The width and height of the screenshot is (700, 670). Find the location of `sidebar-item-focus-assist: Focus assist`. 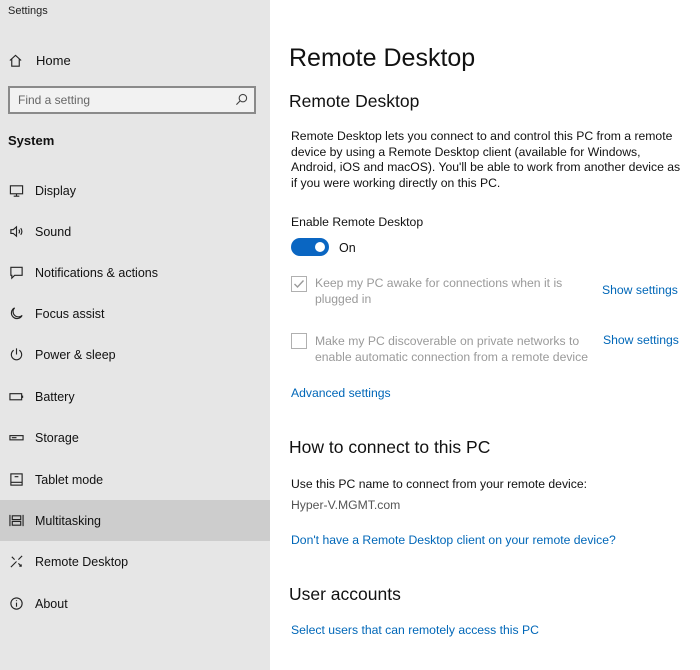

sidebar-item-focus-assist: Focus assist is located at coordinates (135, 313).